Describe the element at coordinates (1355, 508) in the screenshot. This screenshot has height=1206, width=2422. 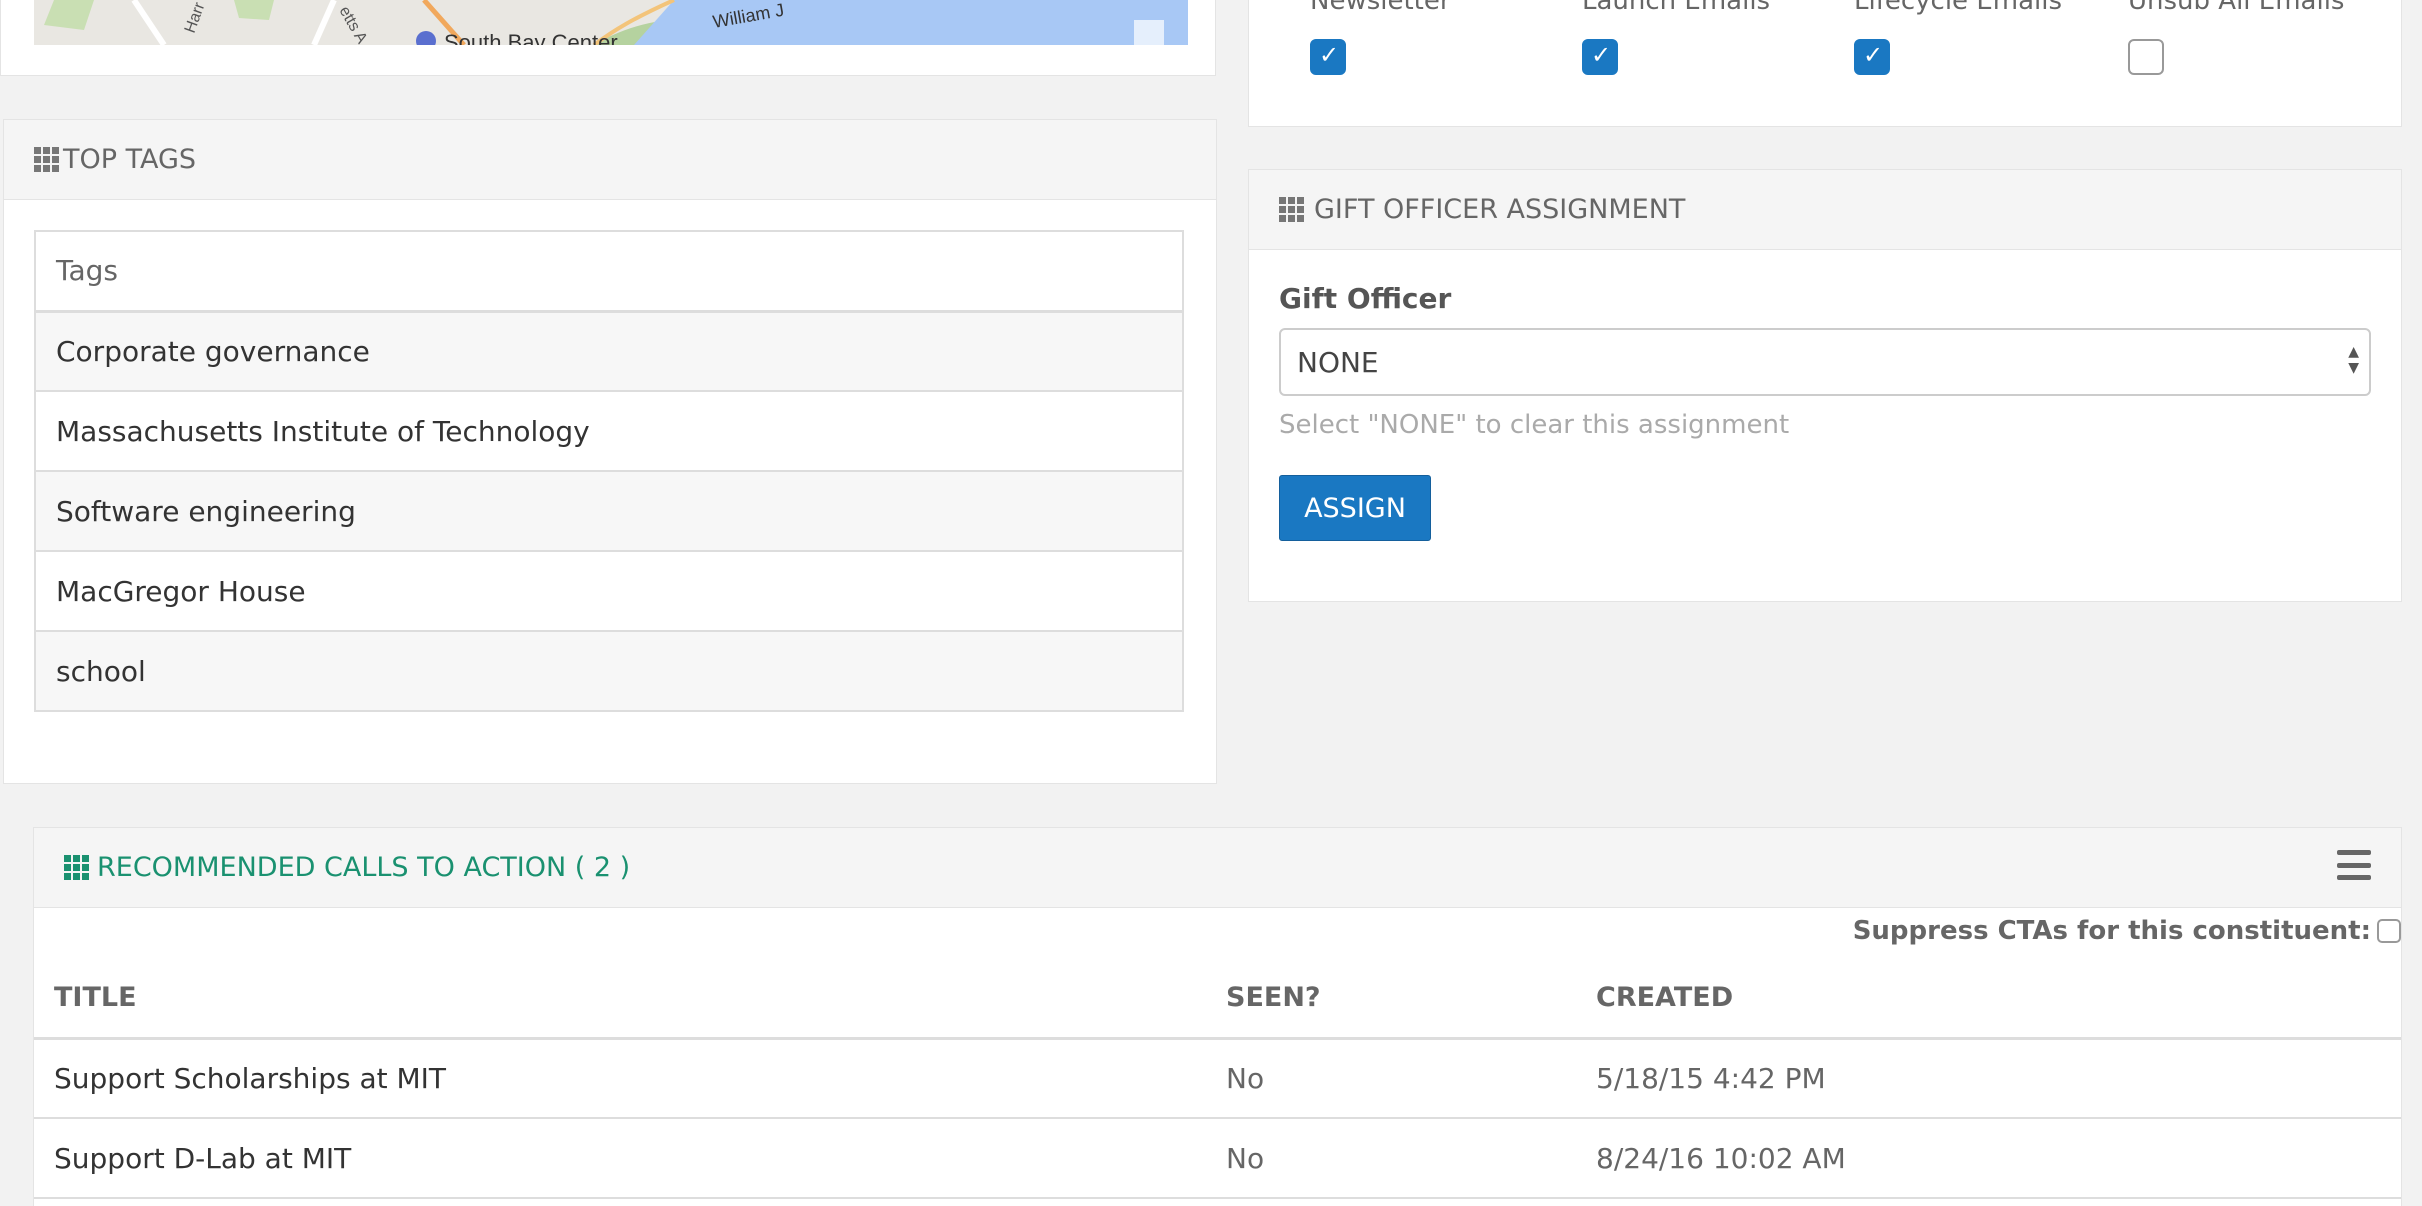
I see `assign-button: ASSIGN` at that location.